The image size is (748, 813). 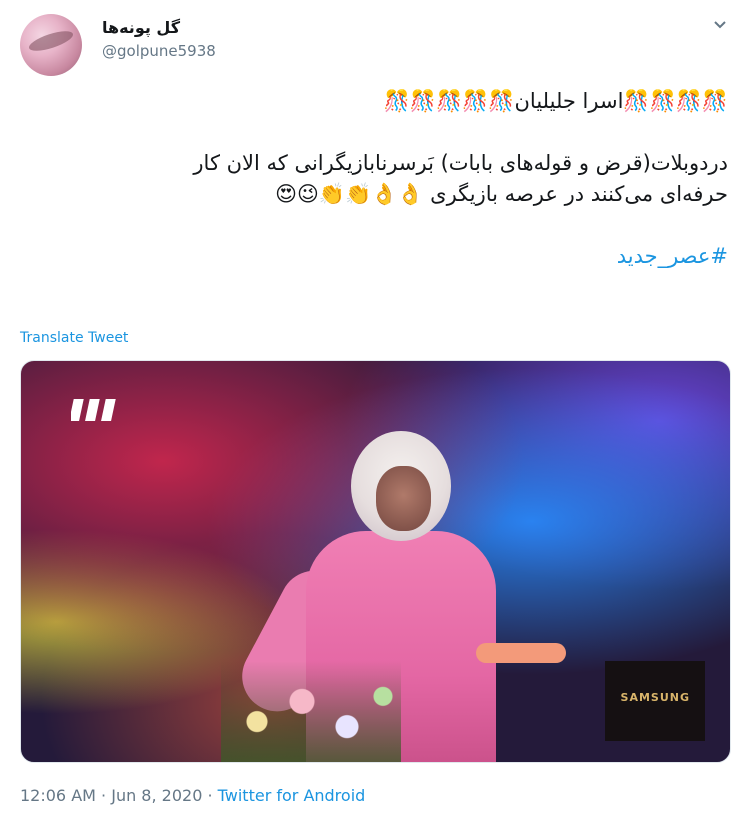 What do you see at coordinates (74, 338) in the screenshot?
I see `translate-tweet-link: Translate Tweet` at bounding box center [74, 338].